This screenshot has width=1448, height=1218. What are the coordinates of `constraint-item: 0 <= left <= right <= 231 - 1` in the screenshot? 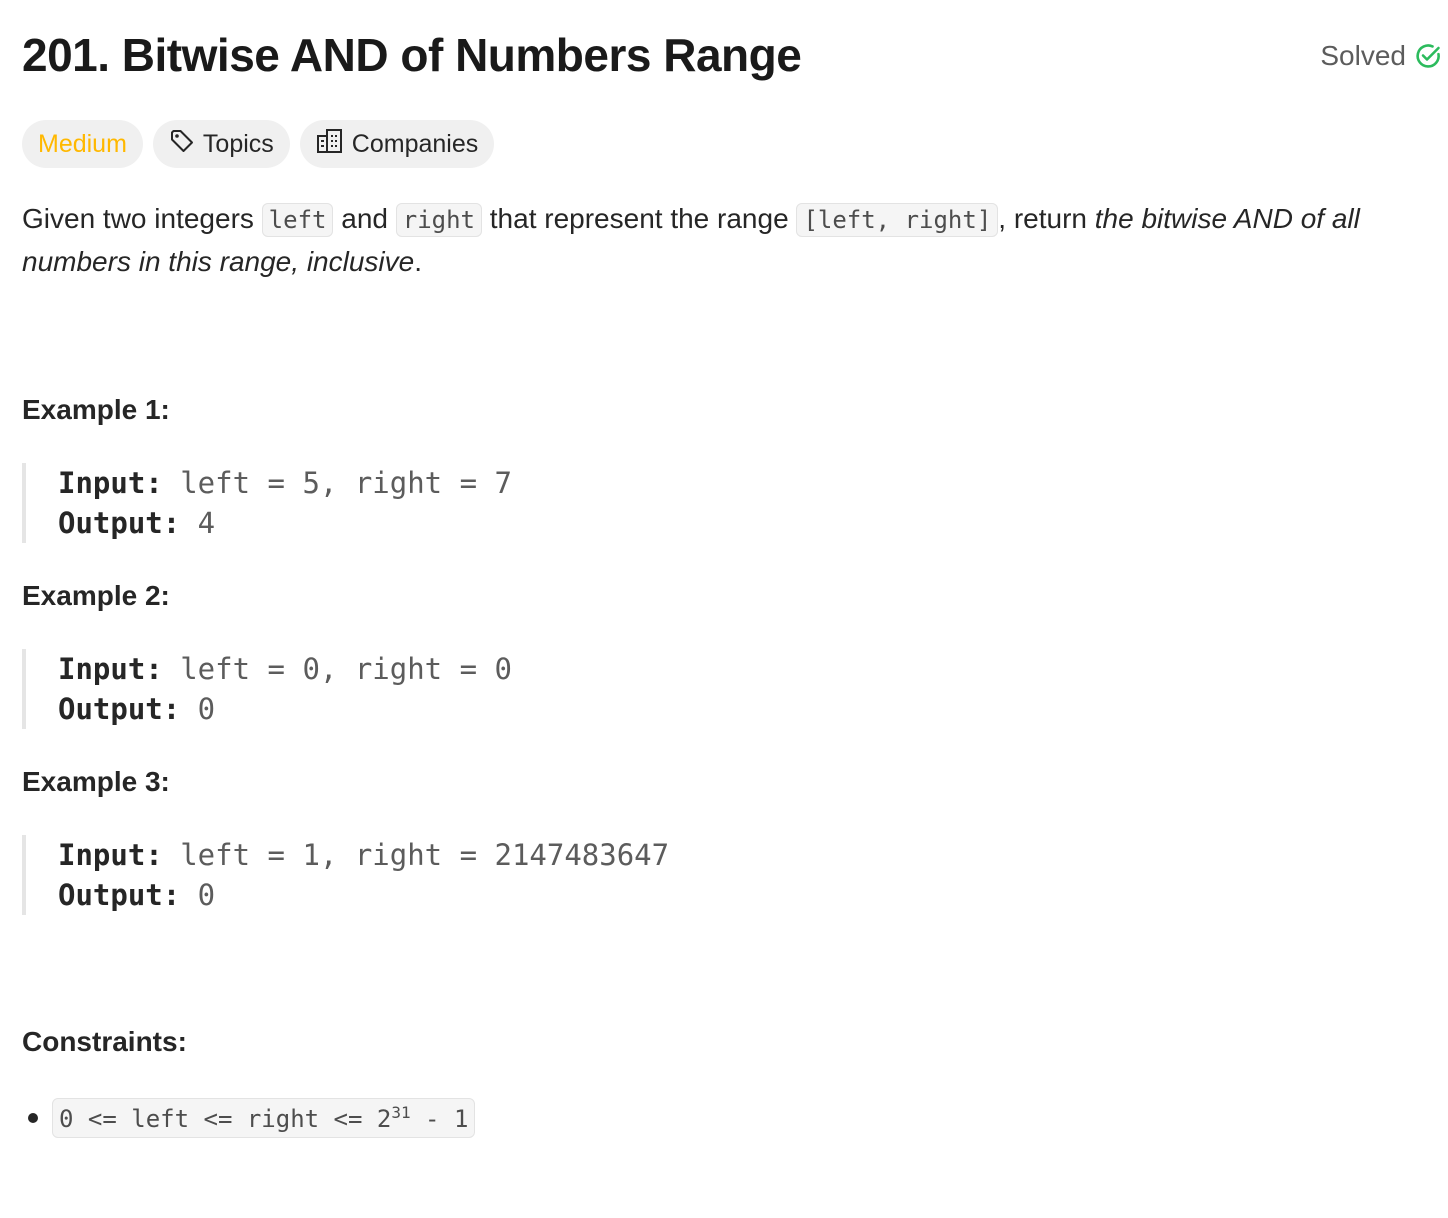 It's located at (264, 1118).